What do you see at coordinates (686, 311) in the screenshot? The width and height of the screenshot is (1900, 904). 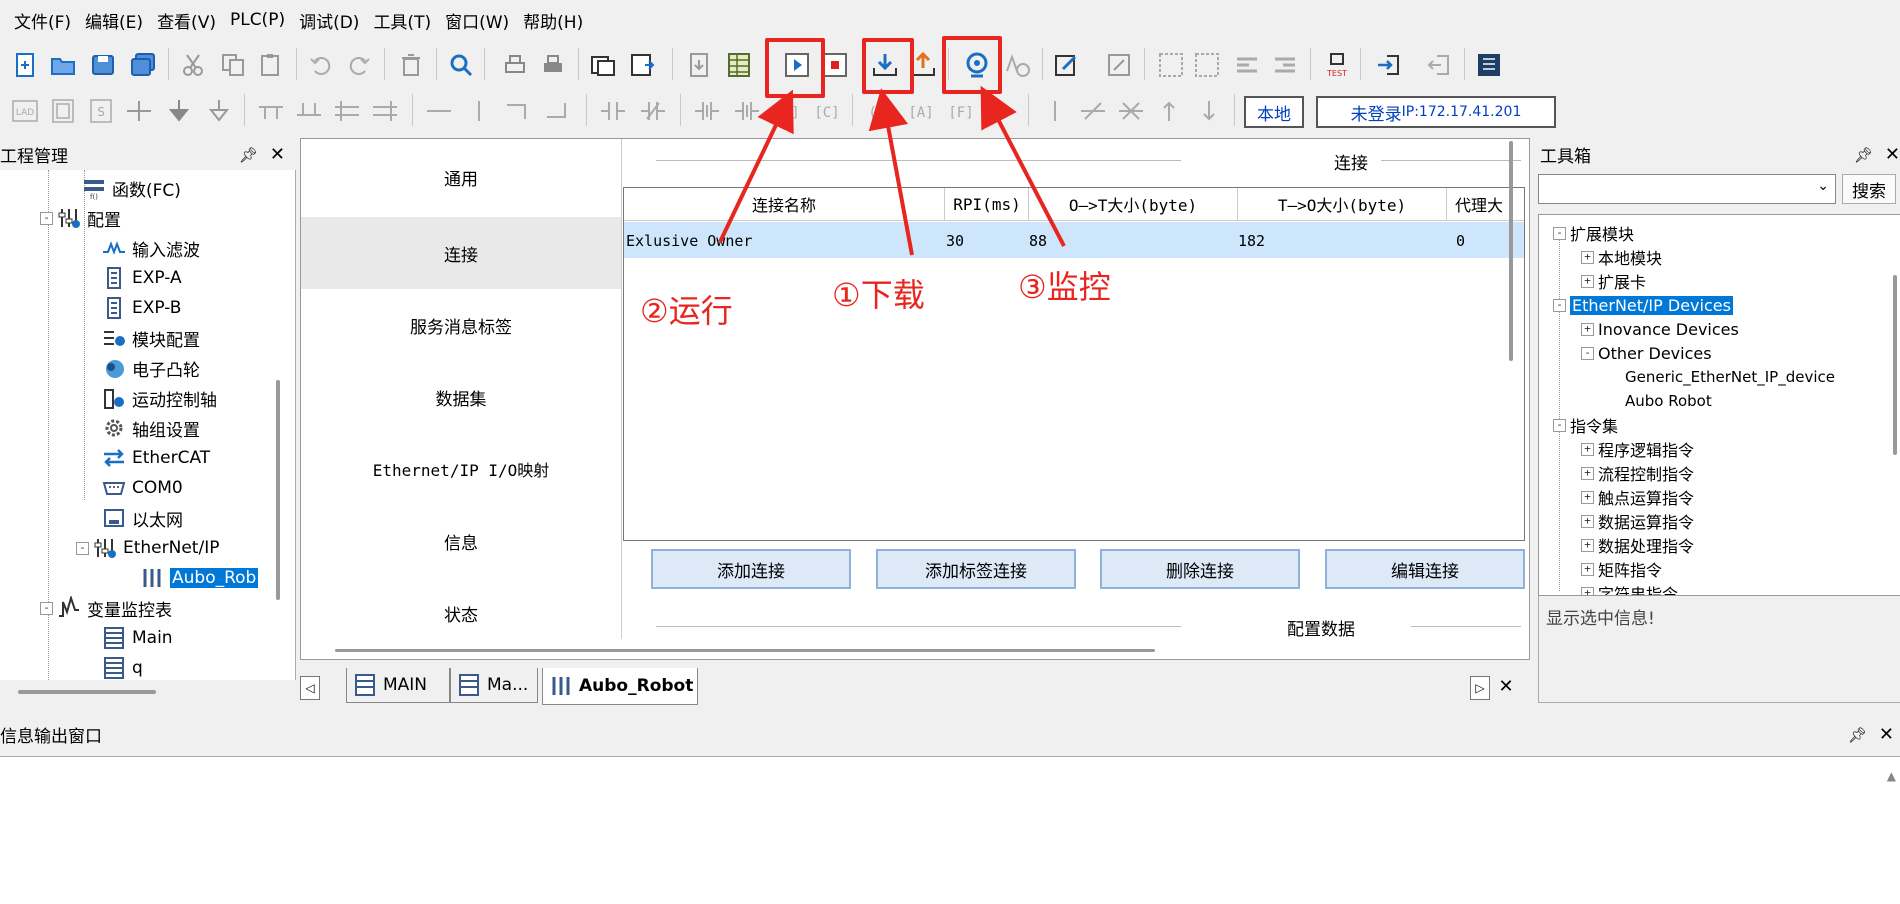 I see `annotation-run: ②运行` at bounding box center [686, 311].